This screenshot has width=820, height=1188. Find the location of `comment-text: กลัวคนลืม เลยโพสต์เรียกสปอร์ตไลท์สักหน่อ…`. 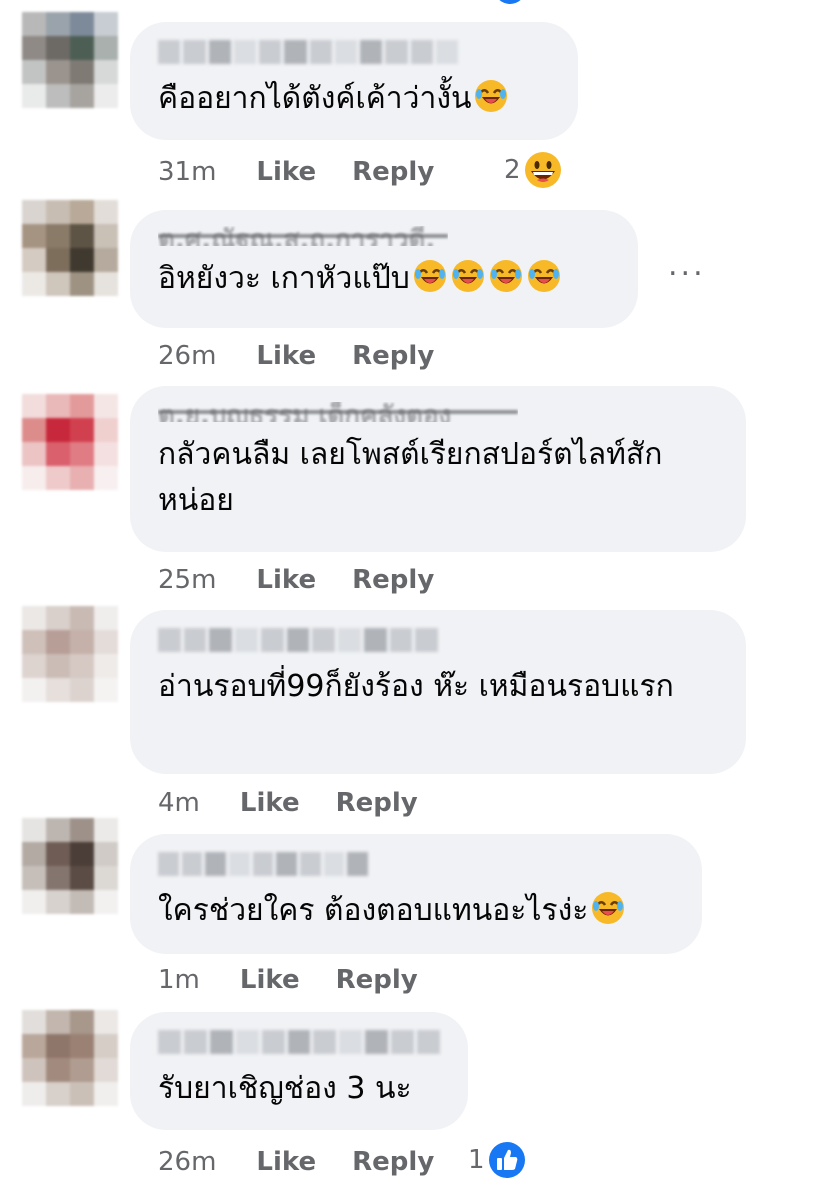

comment-text: กลัวคนลืม เลยโพสต์เรียกสปอร์ตไลท์สักหน่อ… is located at coordinates (410, 477).